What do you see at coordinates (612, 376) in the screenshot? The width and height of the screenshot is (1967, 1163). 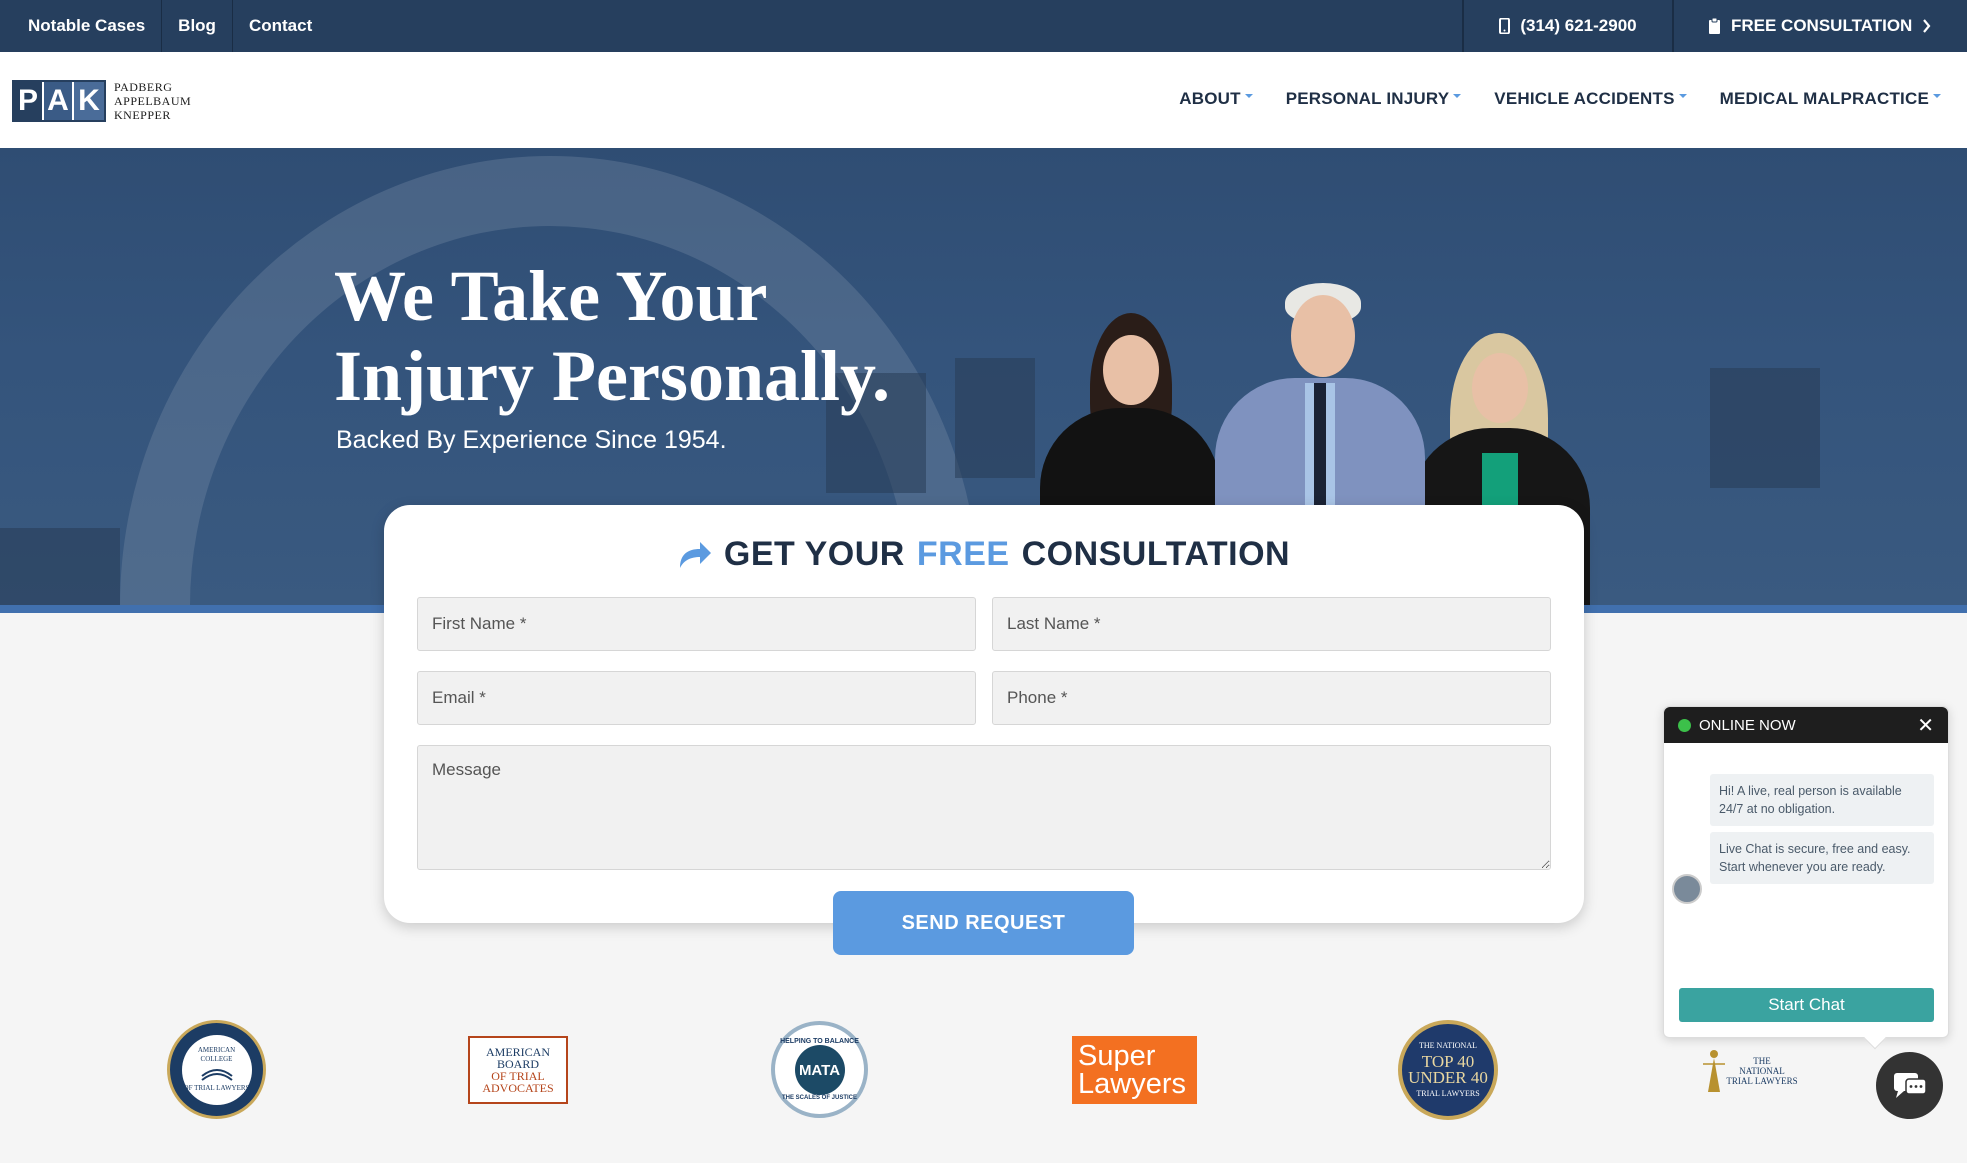 I see `hero-title-line2: Injury Personally.` at bounding box center [612, 376].